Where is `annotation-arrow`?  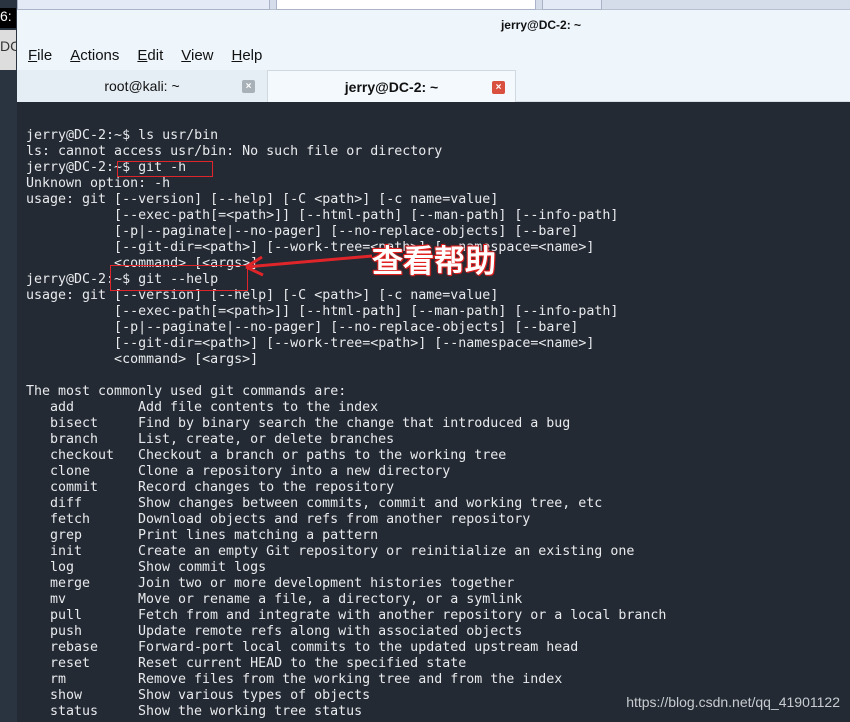 annotation-arrow is located at coordinates (309, 265).